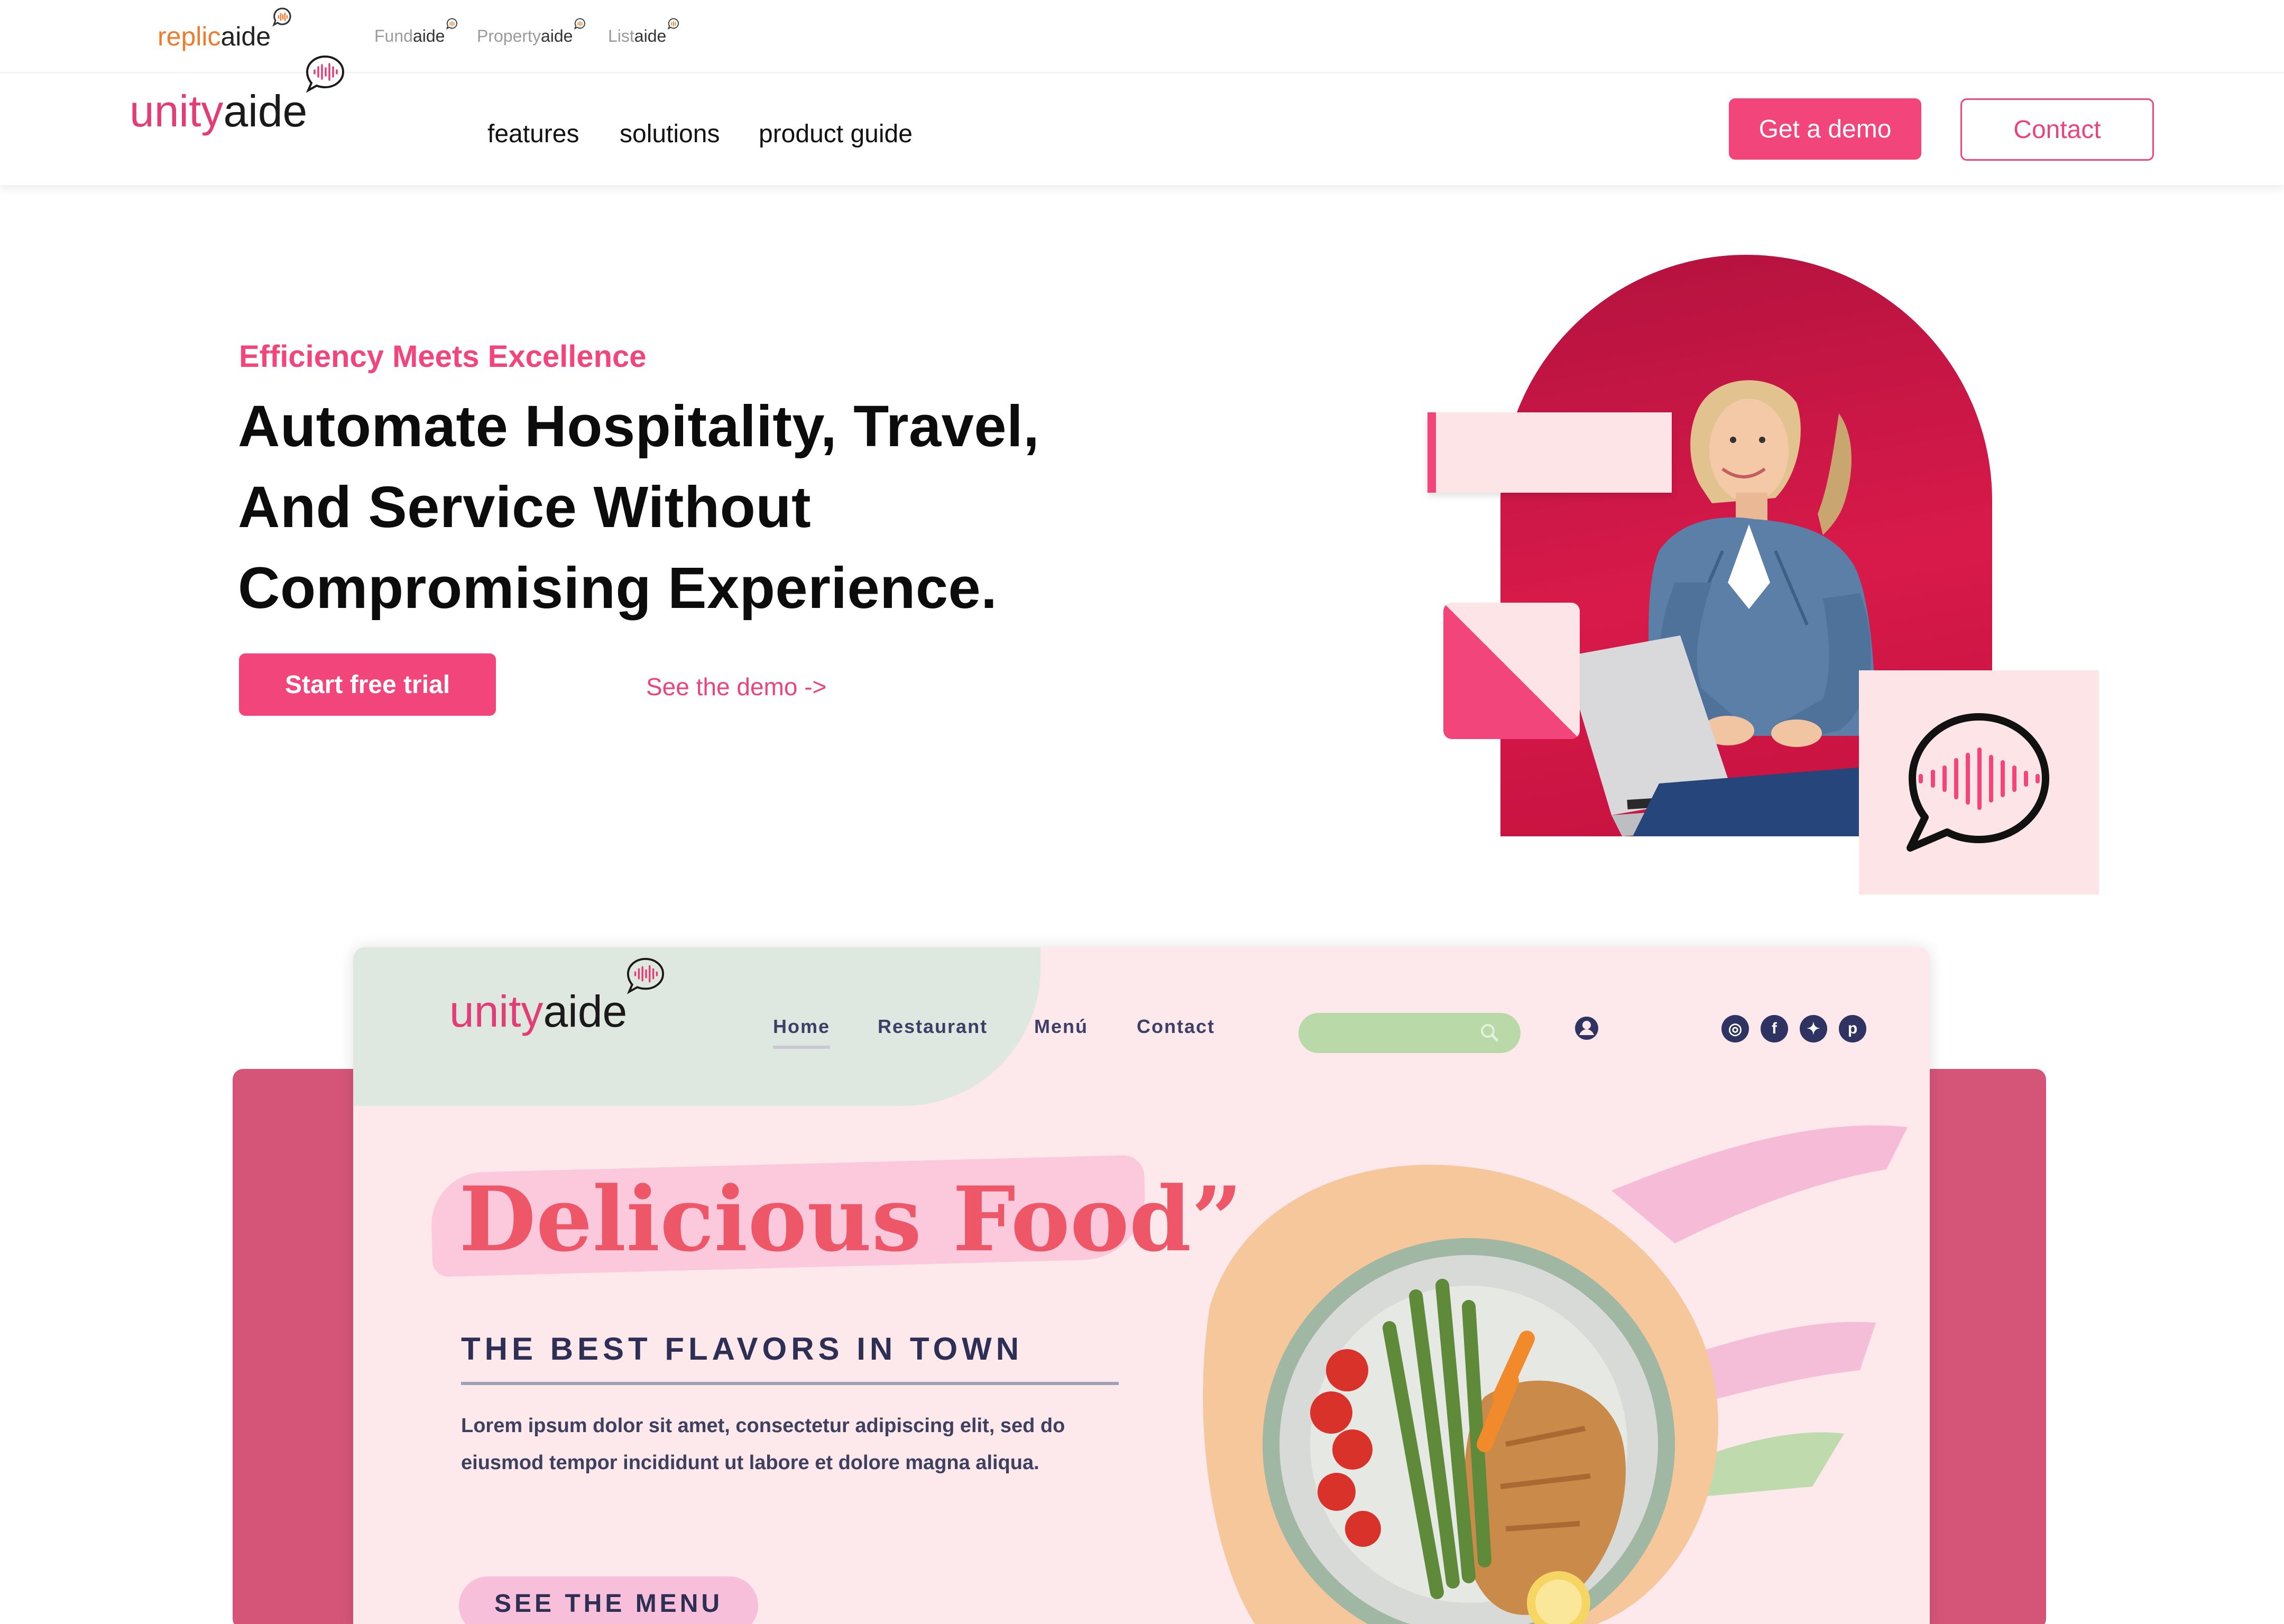 This screenshot has height=1624, width=2284. What do you see at coordinates (670, 134) in the screenshot?
I see `nav-solutions-link: solutions` at bounding box center [670, 134].